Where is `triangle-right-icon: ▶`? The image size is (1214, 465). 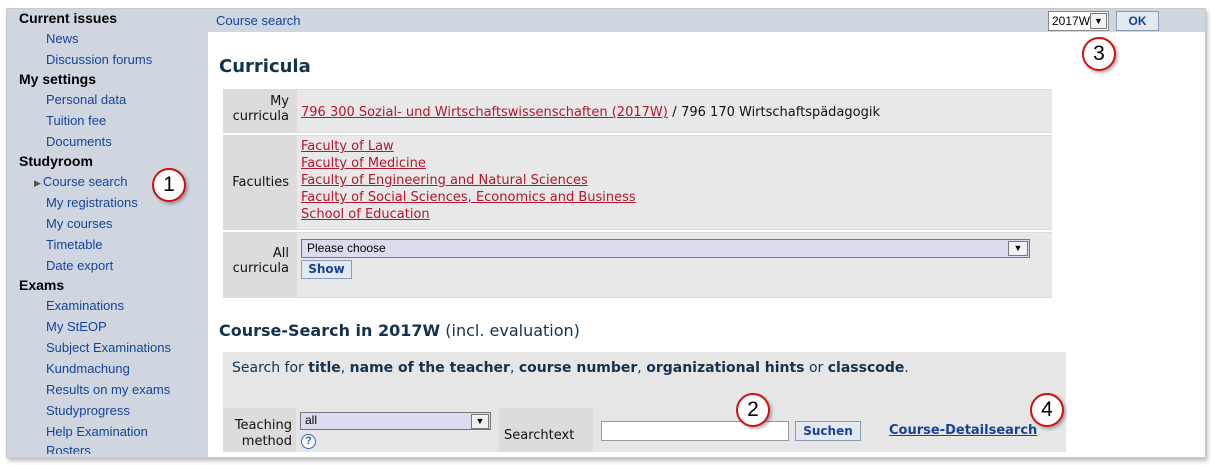 triangle-right-icon: ▶ is located at coordinates (37, 183).